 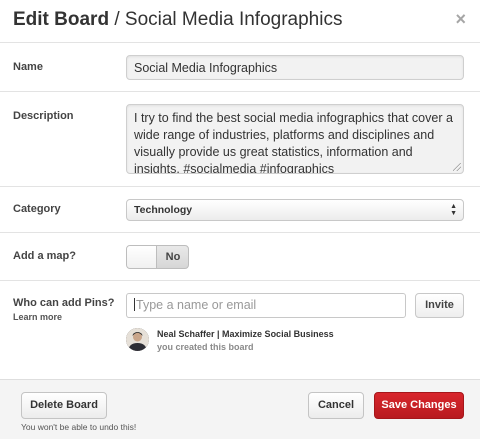 What do you see at coordinates (37, 209) in the screenshot?
I see `category-label: Category` at bounding box center [37, 209].